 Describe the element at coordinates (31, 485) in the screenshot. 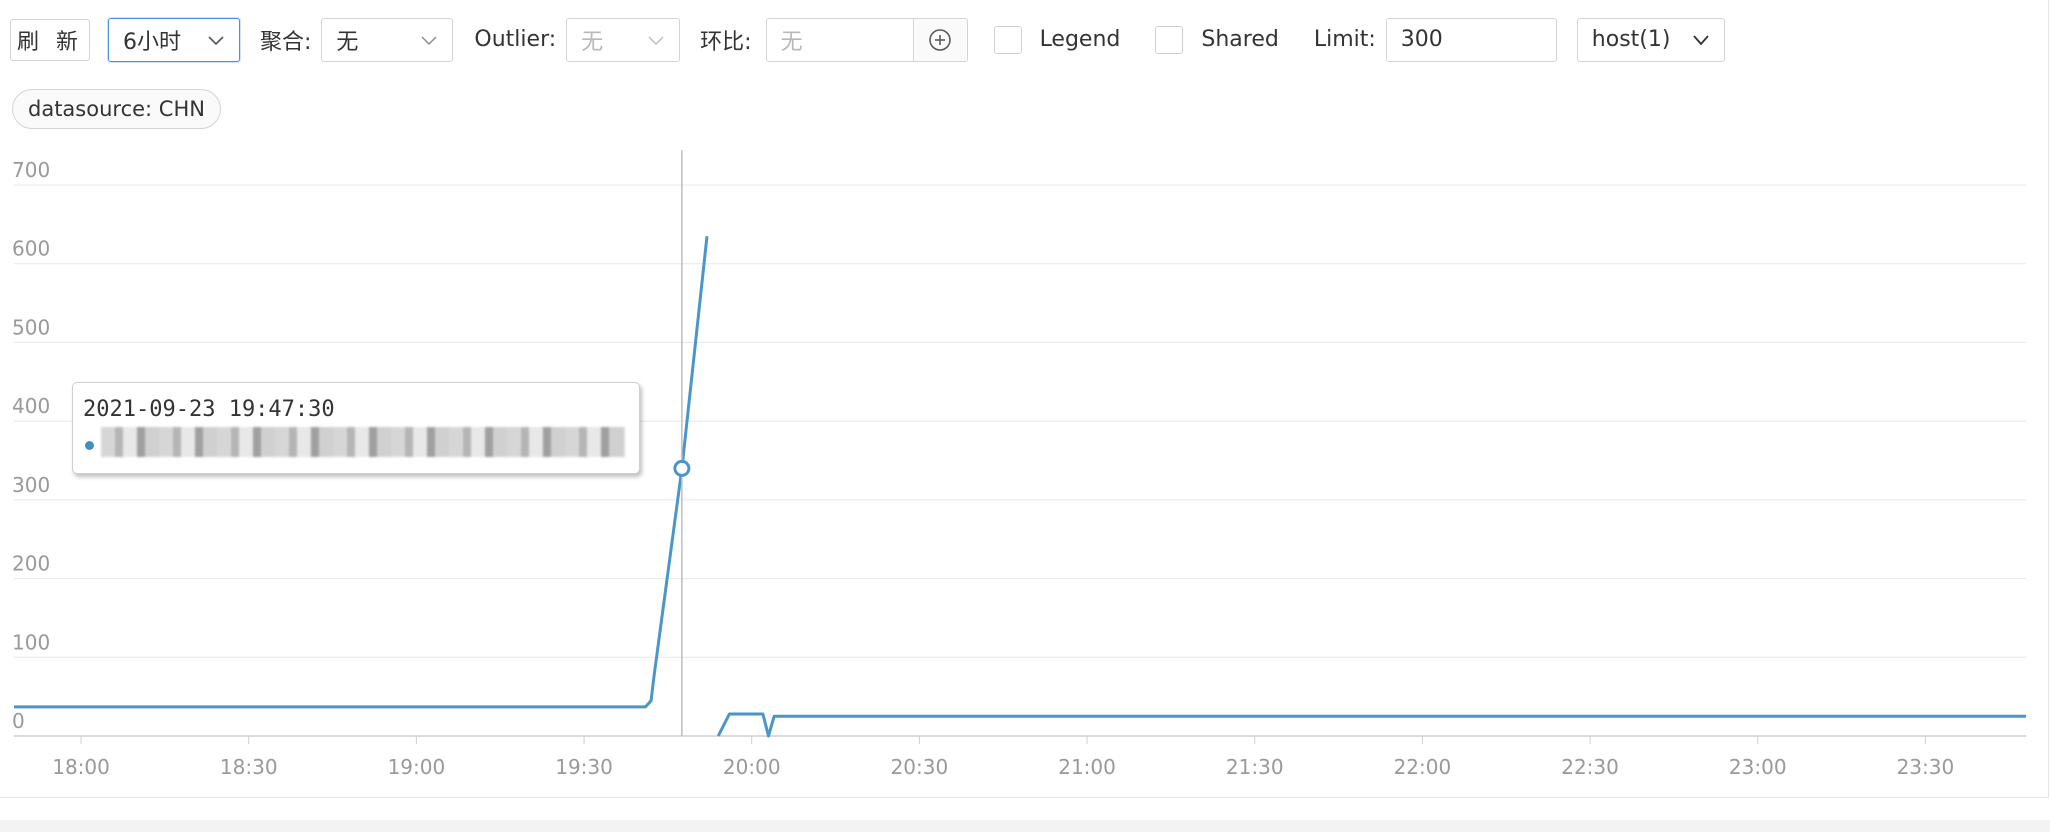

I see `y-tick-label: 300` at that location.